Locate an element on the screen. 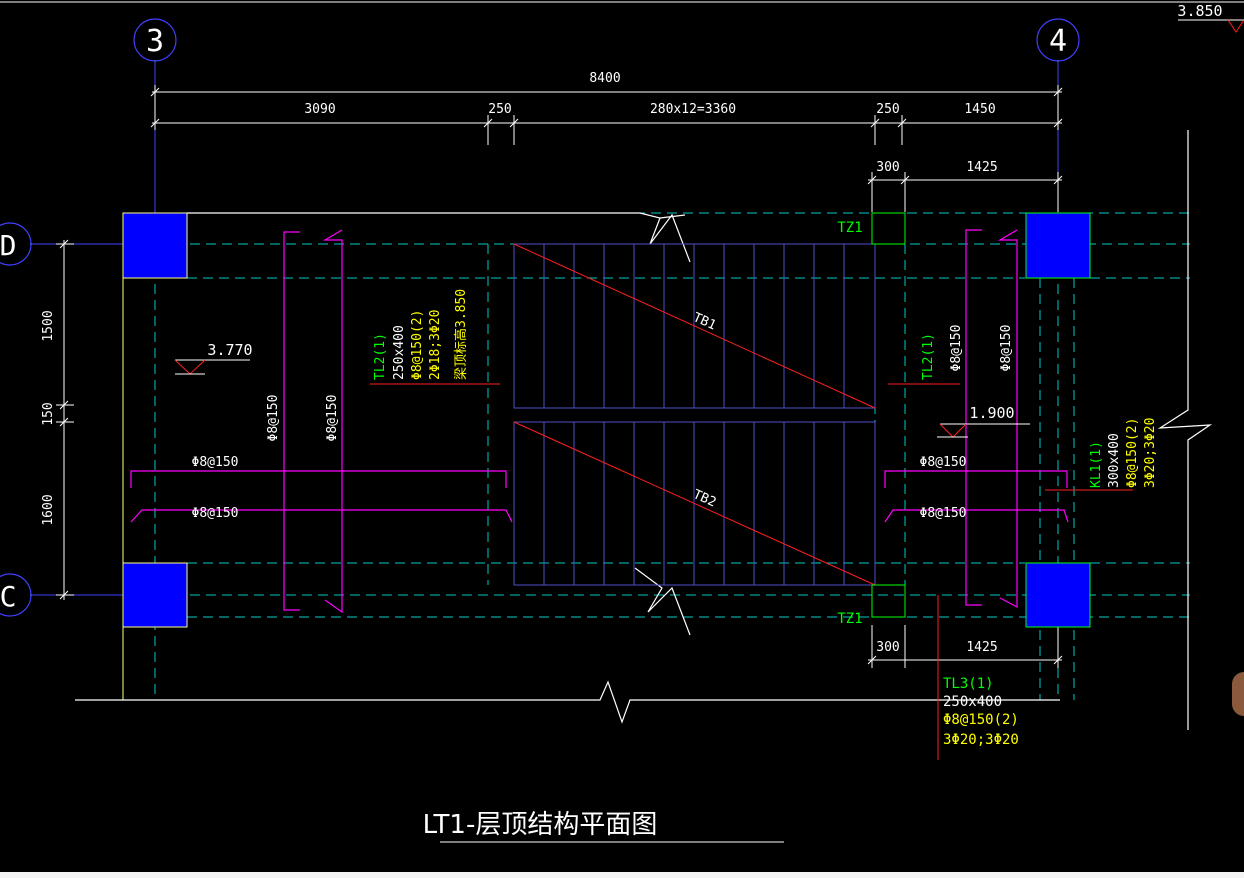 This screenshot has width=1244, height=878. svg-text: TL3(1) is located at coordinates (968, 684).